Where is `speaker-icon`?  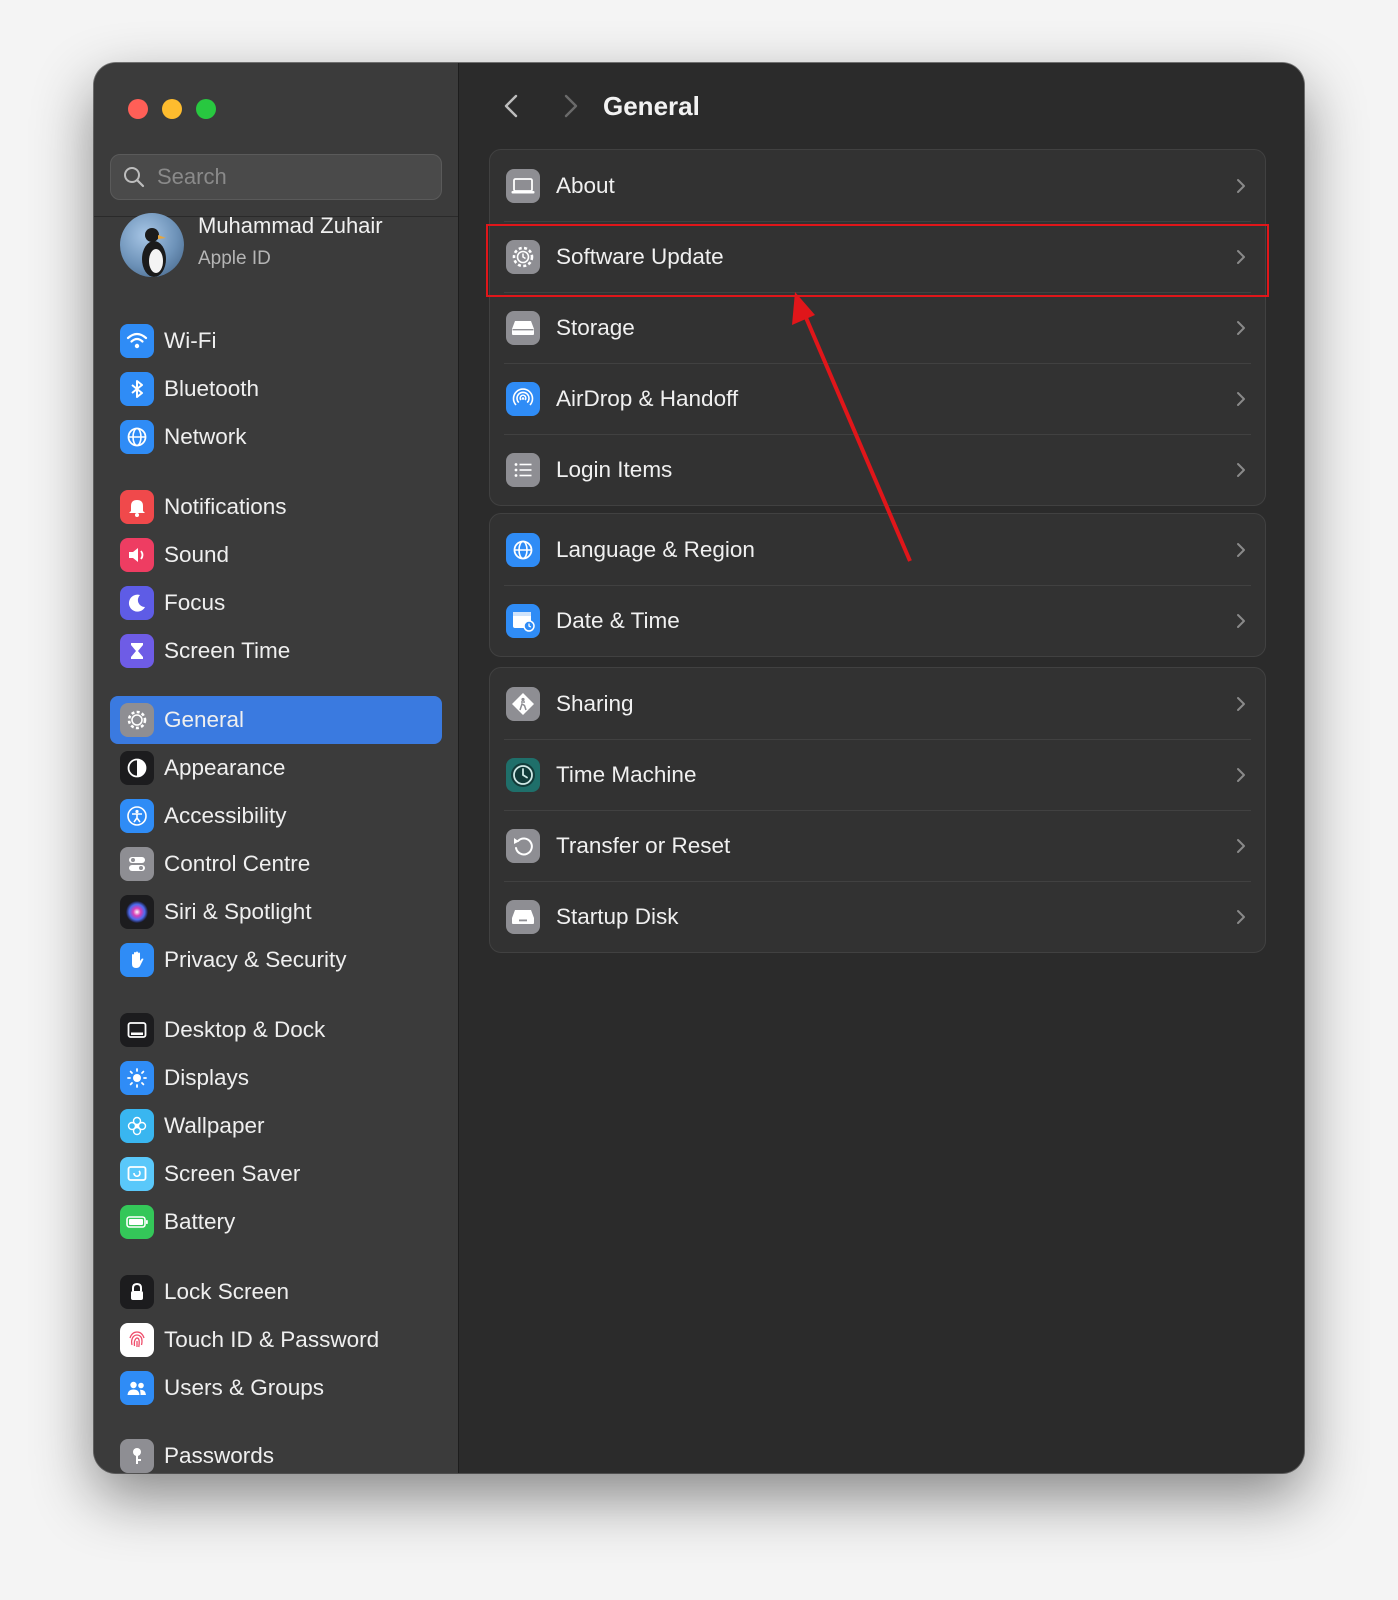 speaker-icon is located at coordinates (137, 555).